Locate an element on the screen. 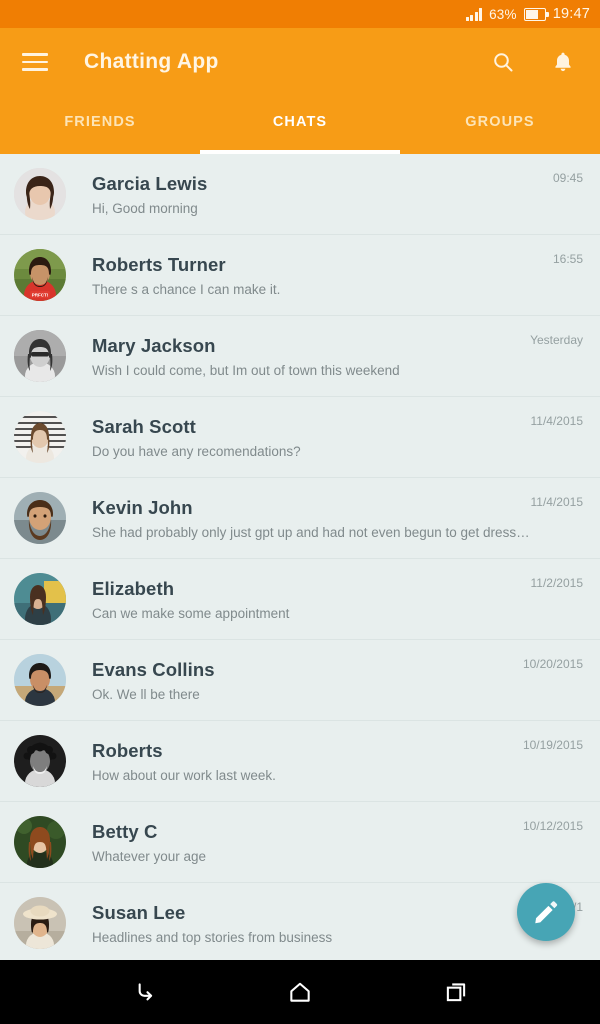 This screenshot has width=600, height=1024. compose-fab-button is located at coordinates (546, 912).